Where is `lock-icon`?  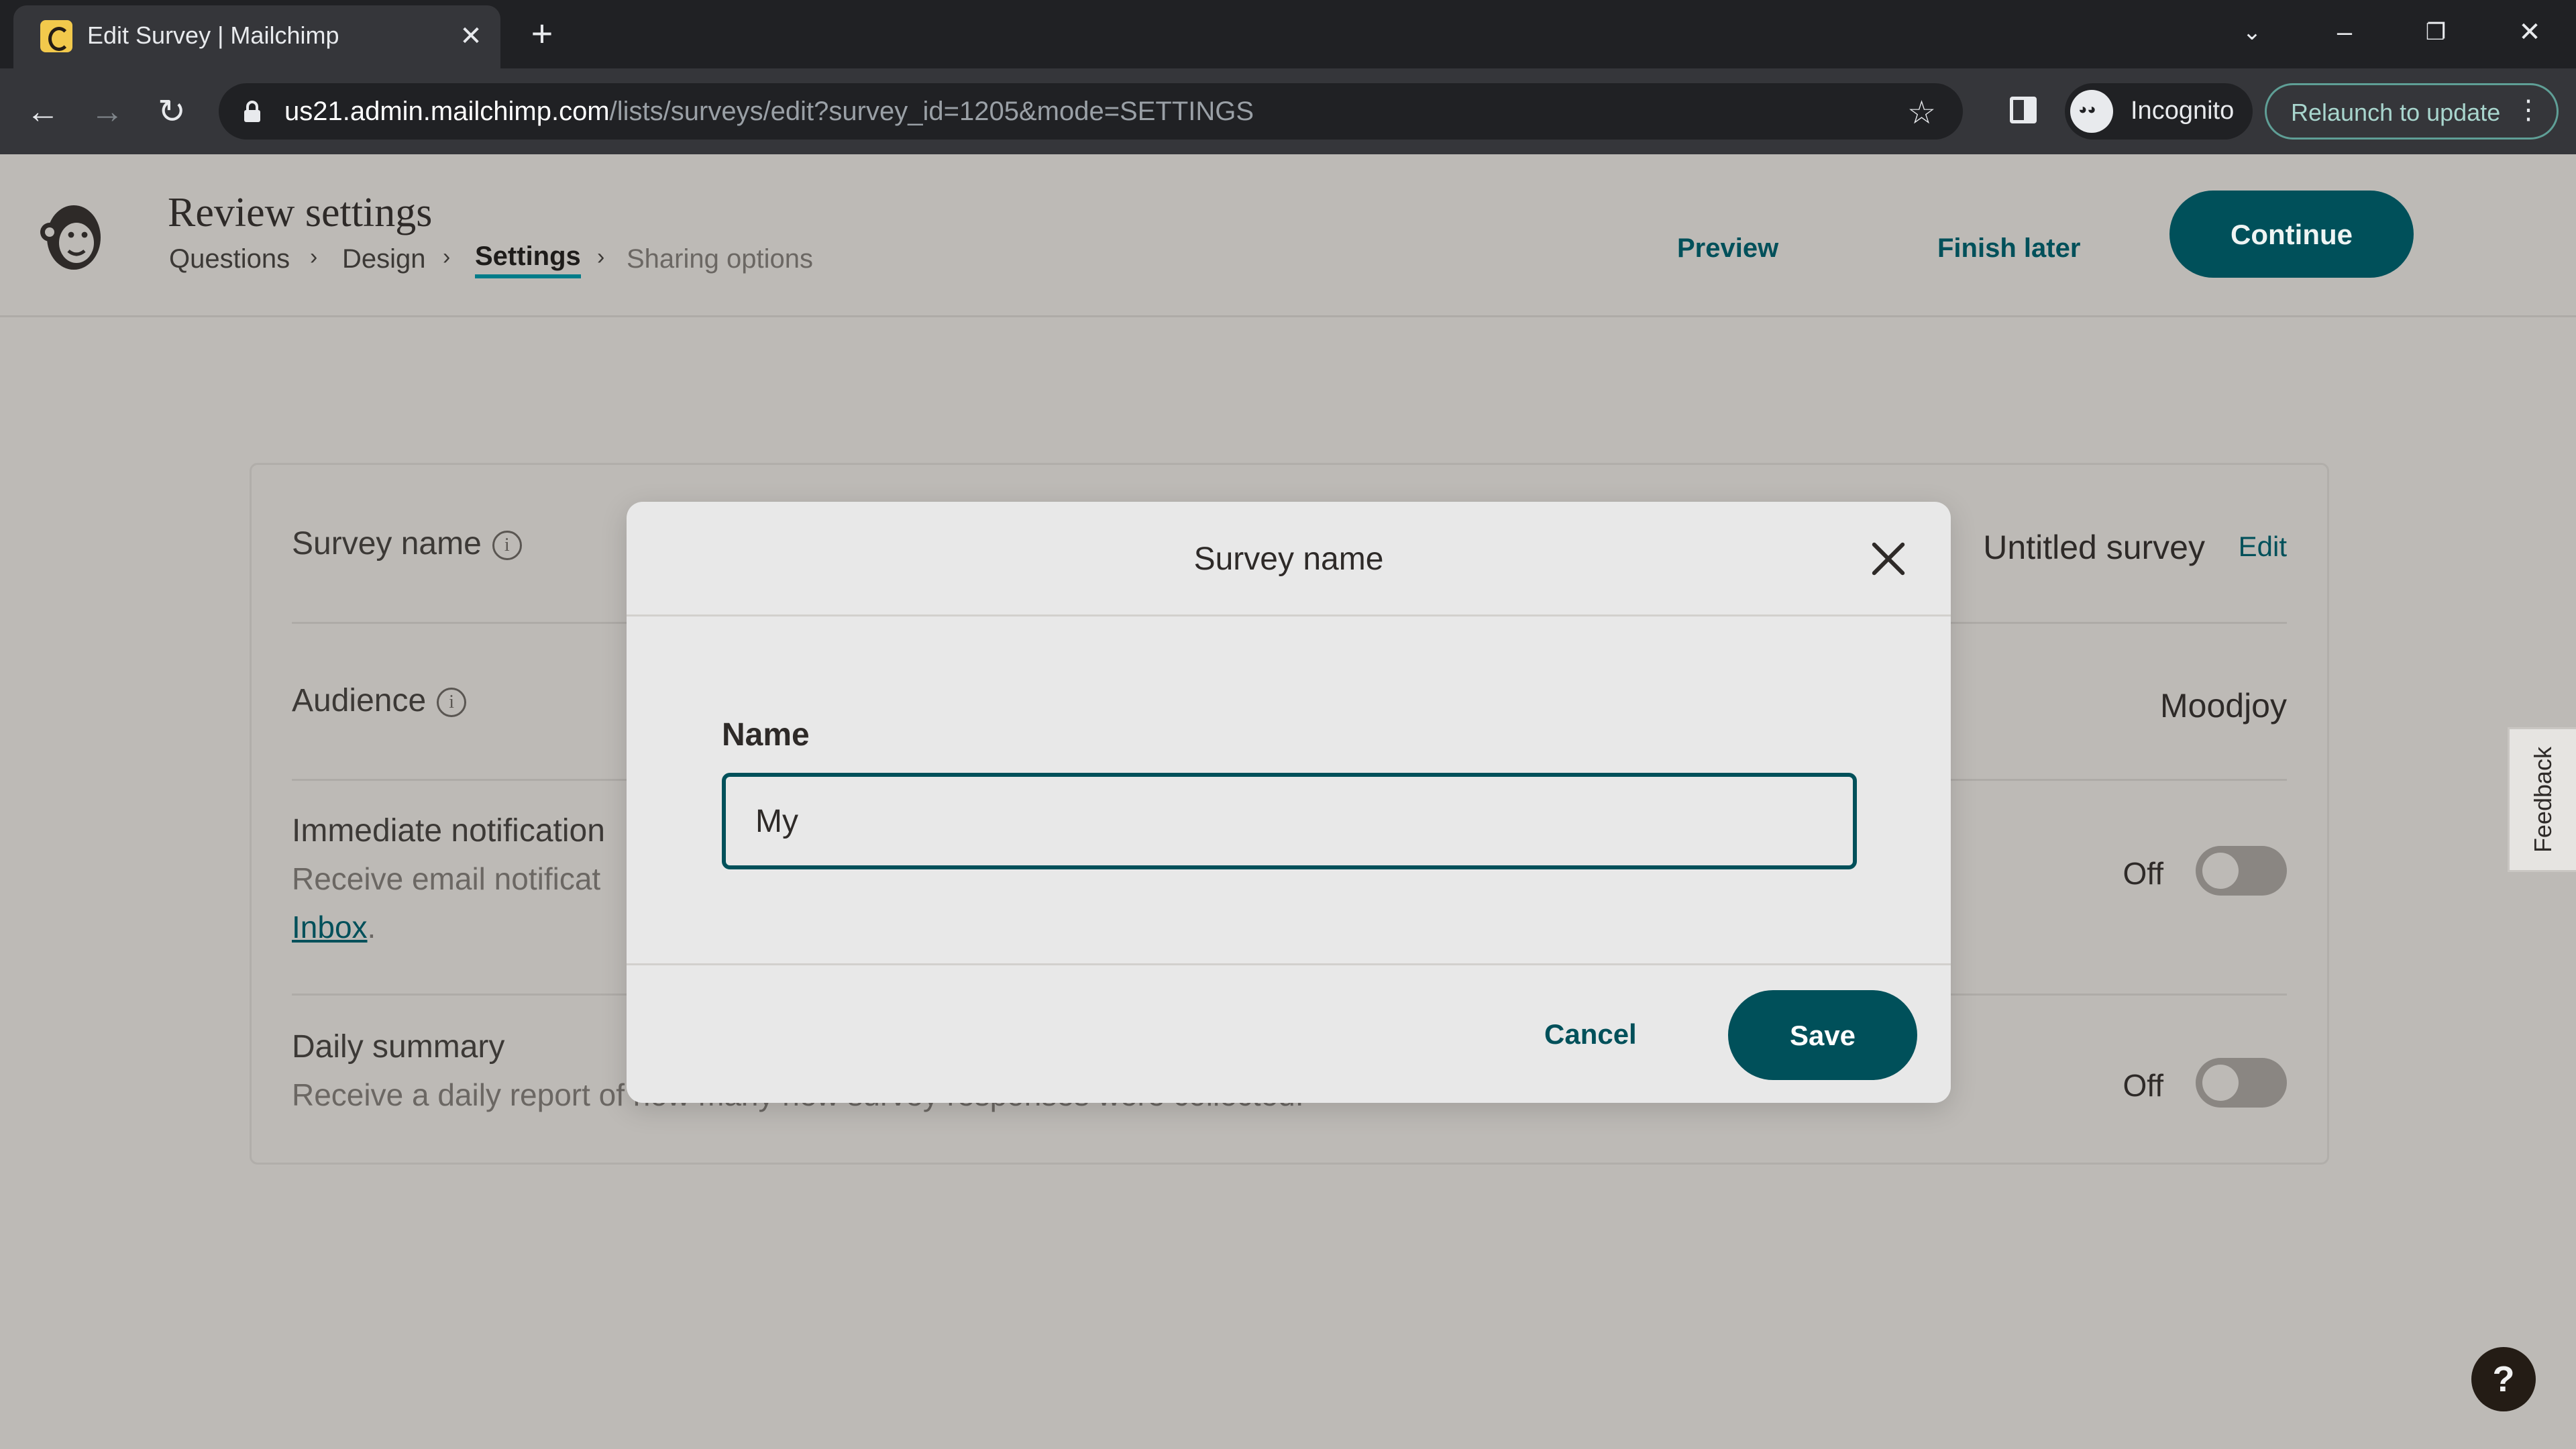
lock-icon is located at coordinates (252, 111).